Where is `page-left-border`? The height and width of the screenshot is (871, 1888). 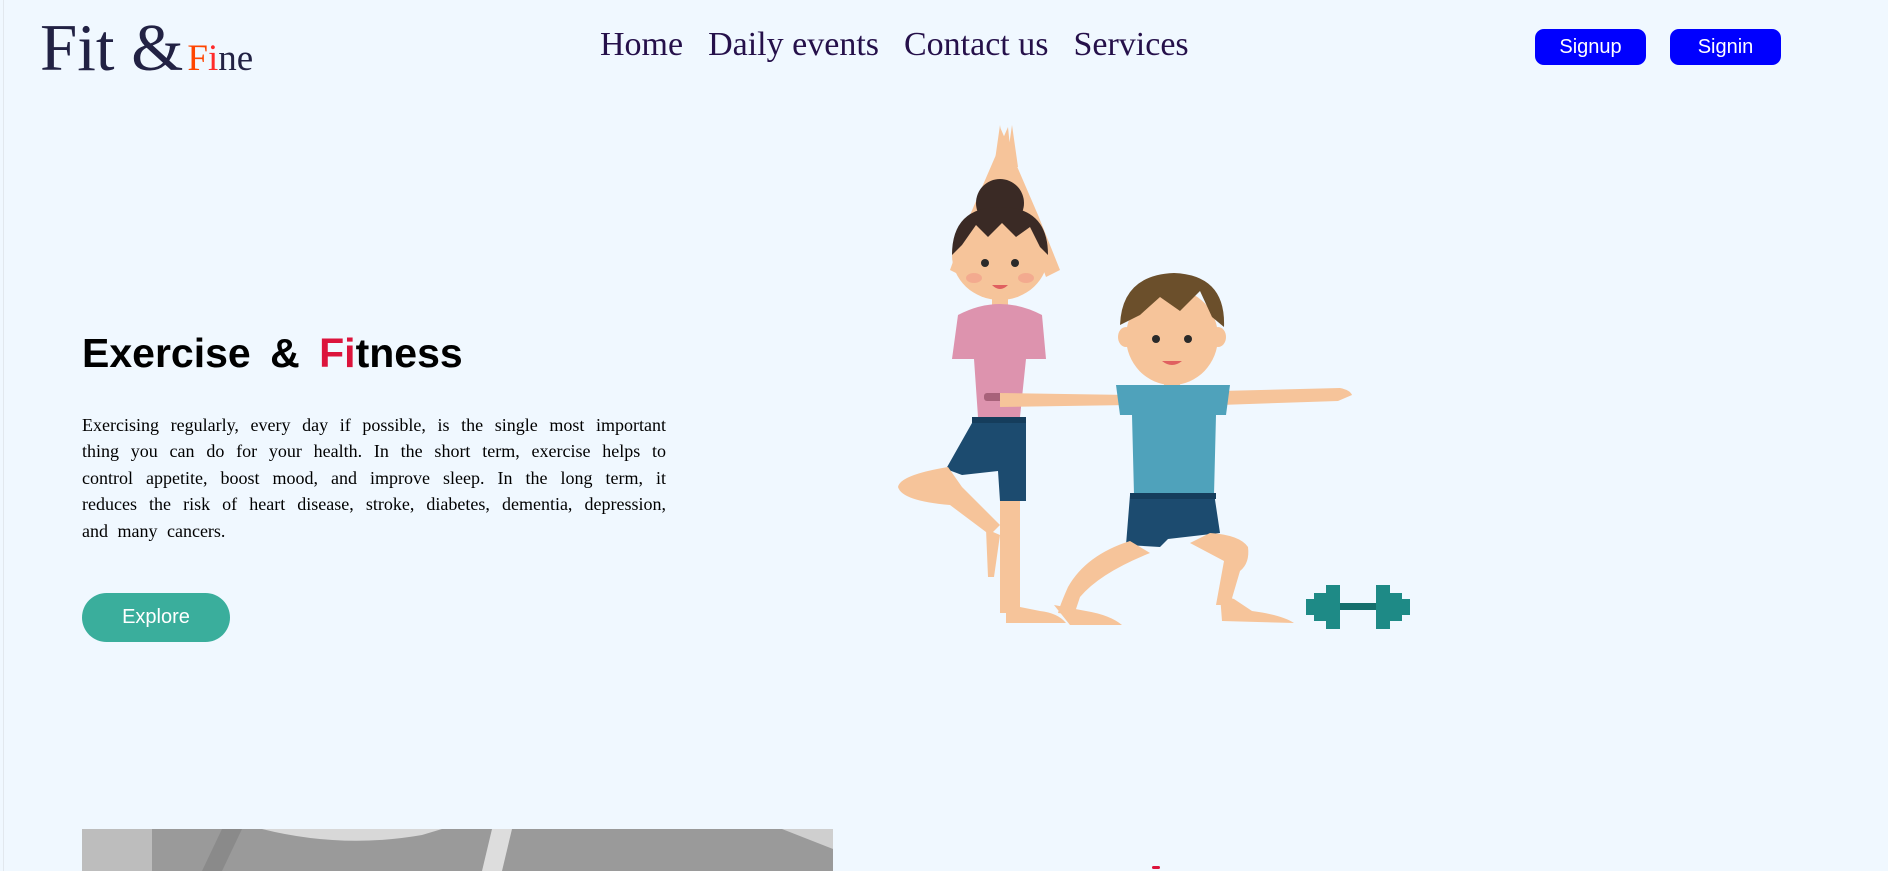 page-left-border is located at coordinates (3, 435).